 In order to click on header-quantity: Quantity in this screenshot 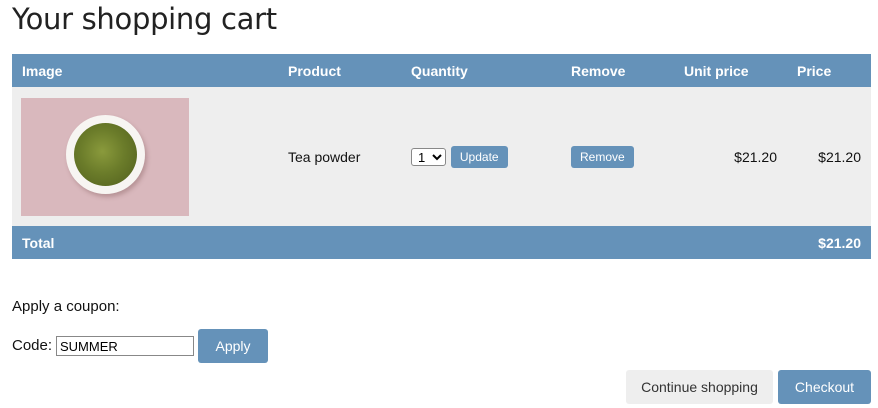, I will do `click(481, 70)`.